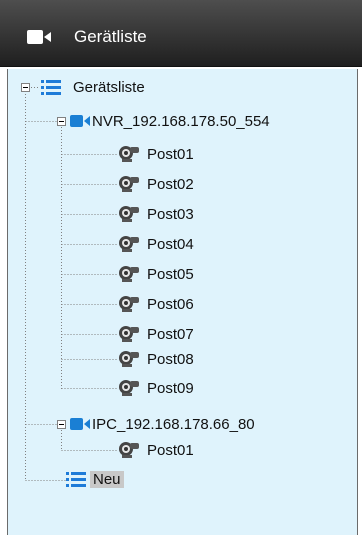 The width and height of the screenshot is (362, 535). What do you see at coordinates (170, 184) in the screenshot?
I see `channel-label: Post02` at bounding box center [170, 184].